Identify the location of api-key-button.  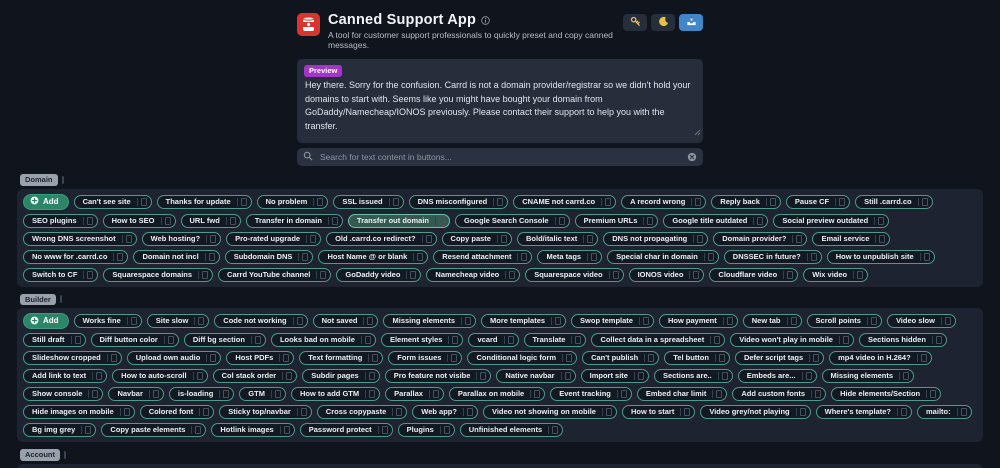
(635, 22).